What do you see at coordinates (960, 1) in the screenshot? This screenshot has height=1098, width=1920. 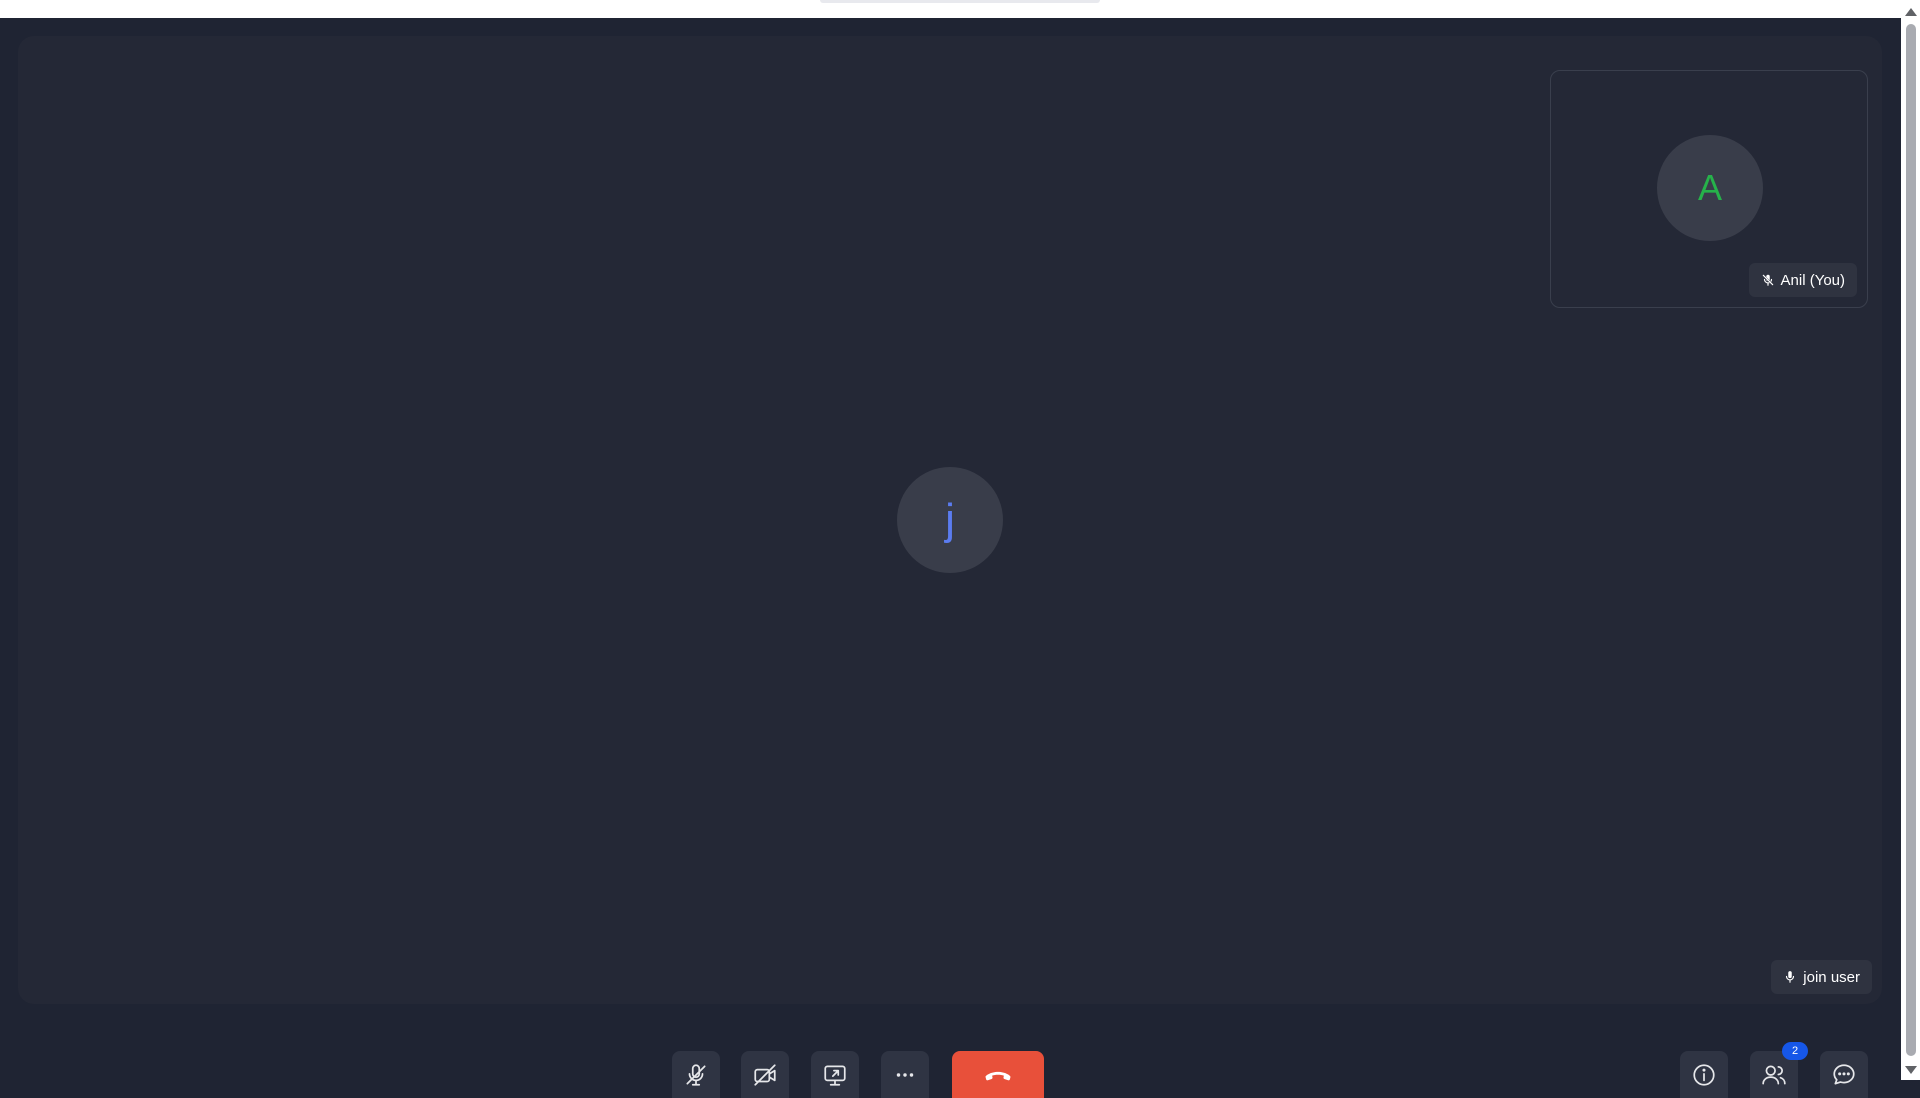 I see `top-notification-edge` at bounding box center [960, 1].